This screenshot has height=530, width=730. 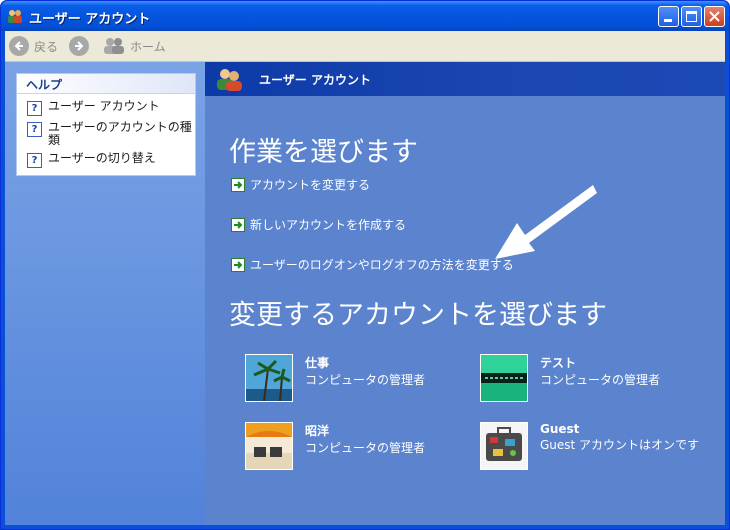 What do you see at coordinates (714, 16) in the screenshot?
I see `close-button` at bounding box center [714, 16].